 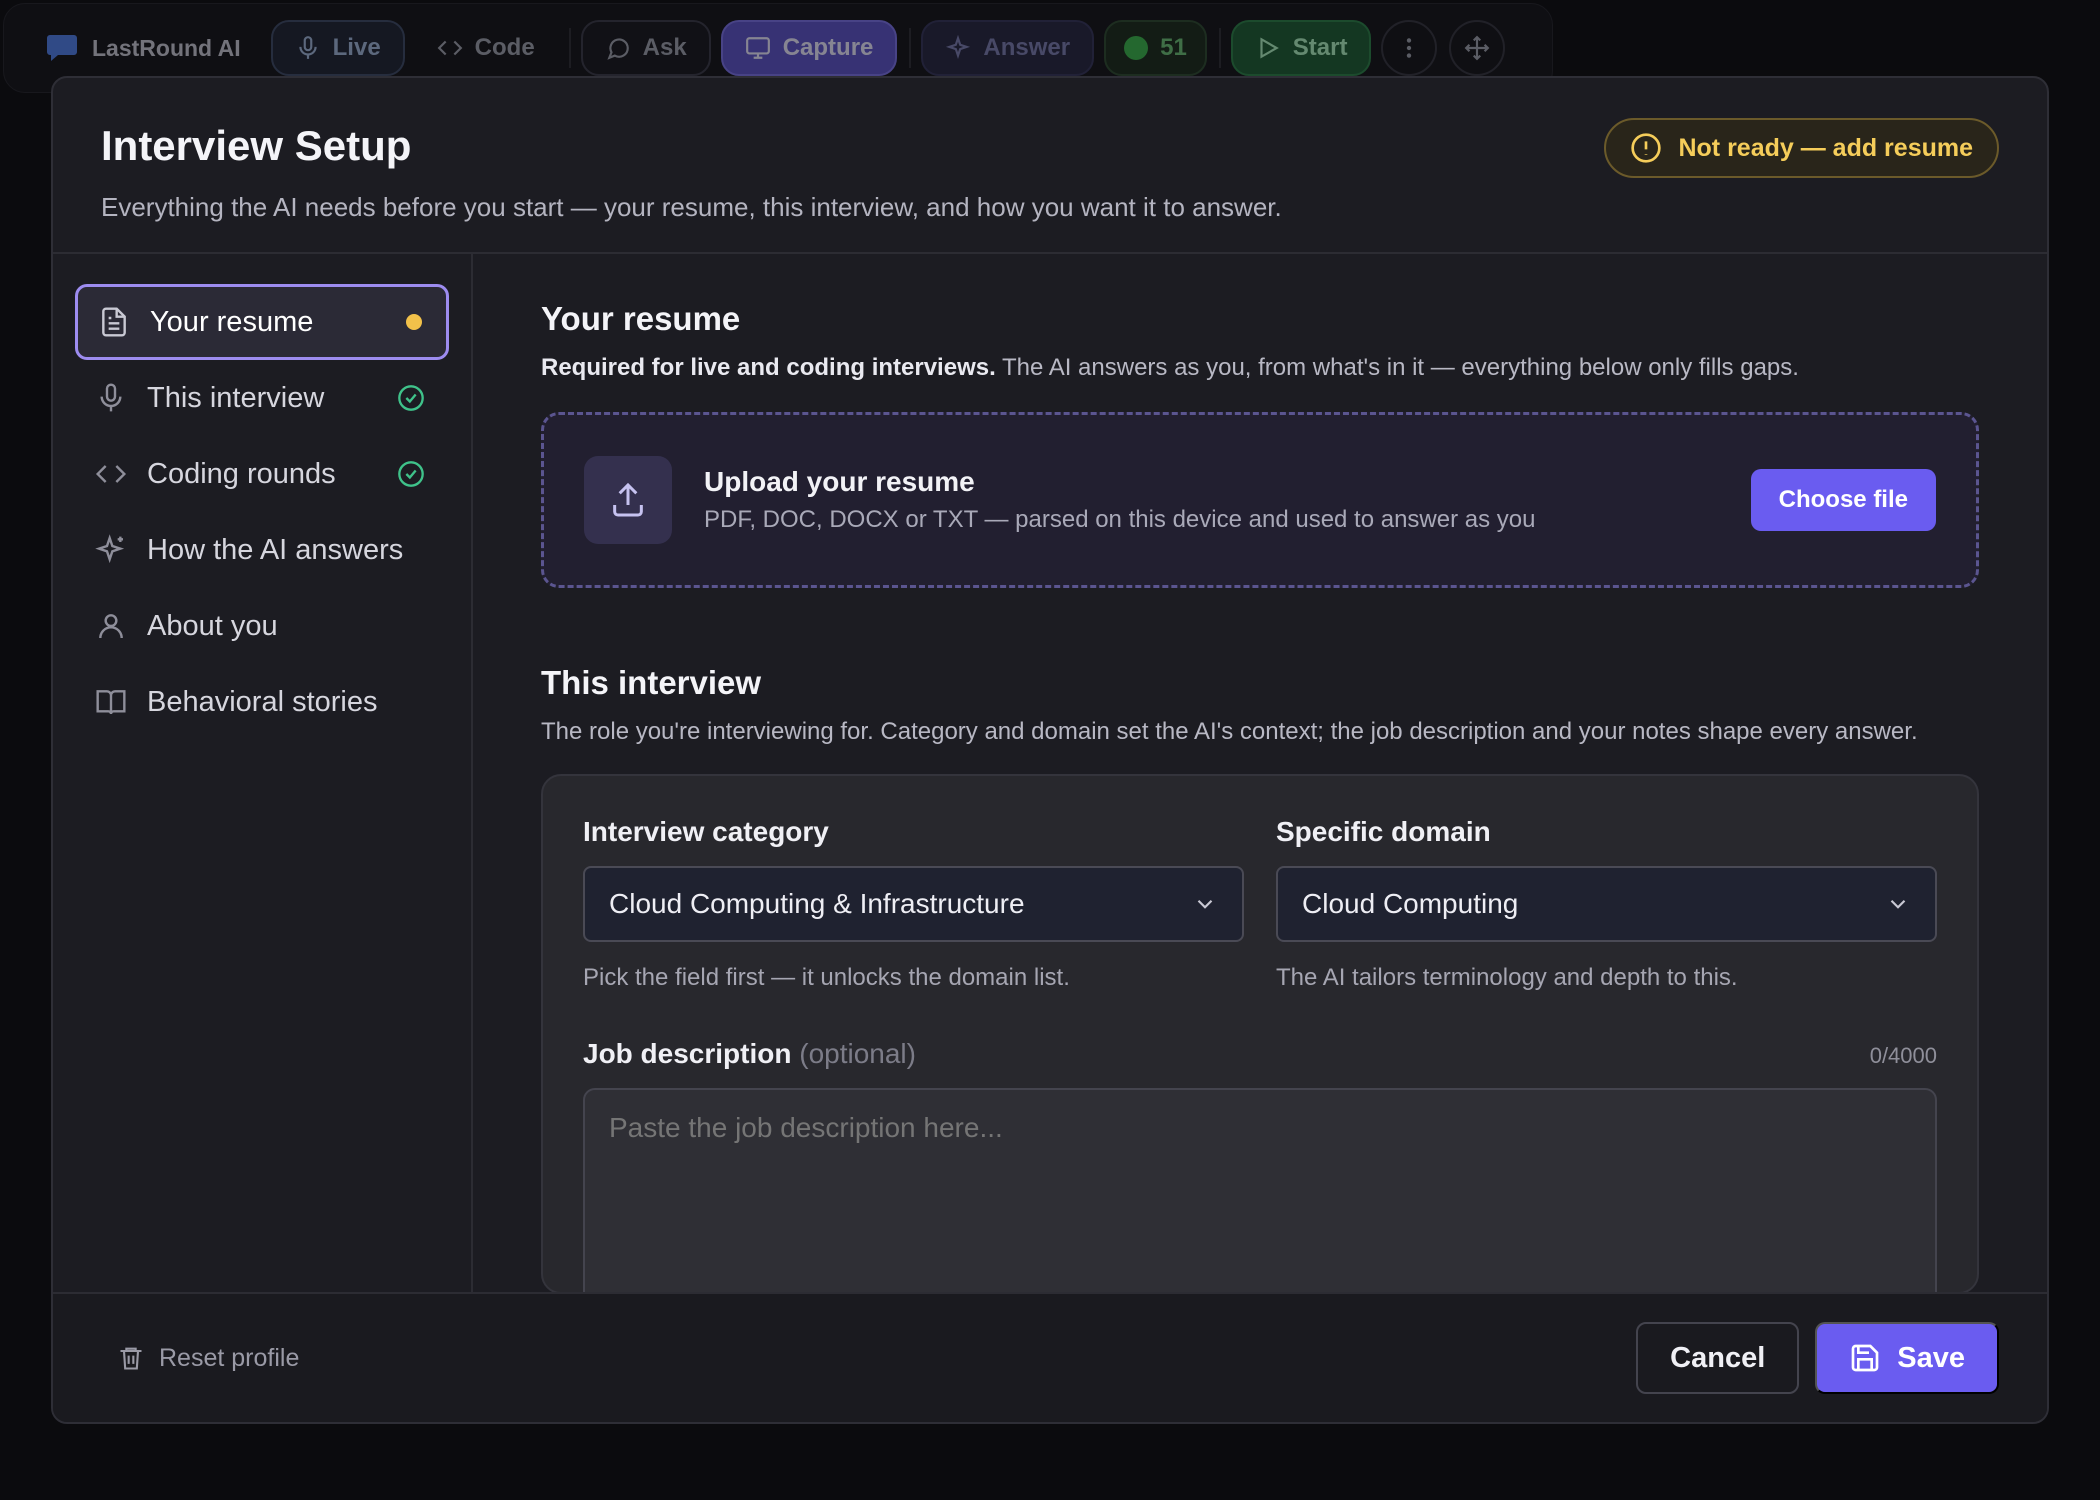 I want to click on start-button: Start, so click(x=1301, y=48).